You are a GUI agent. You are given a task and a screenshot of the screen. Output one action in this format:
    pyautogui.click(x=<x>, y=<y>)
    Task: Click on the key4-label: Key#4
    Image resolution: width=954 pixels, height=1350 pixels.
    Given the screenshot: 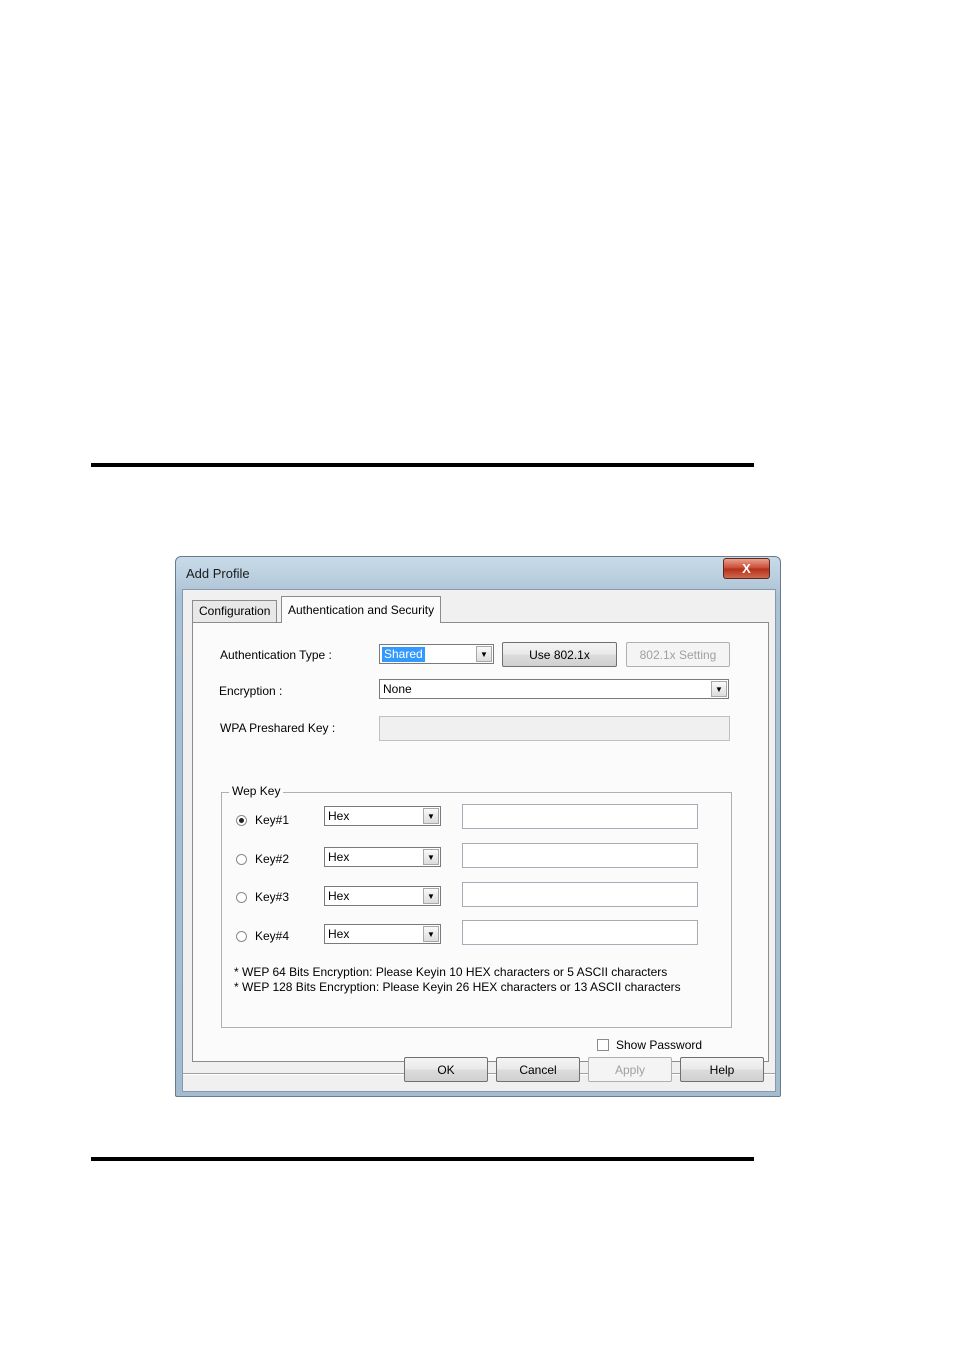 What is the action you would take?
    pyautogui.click(x=272, y=936)
    